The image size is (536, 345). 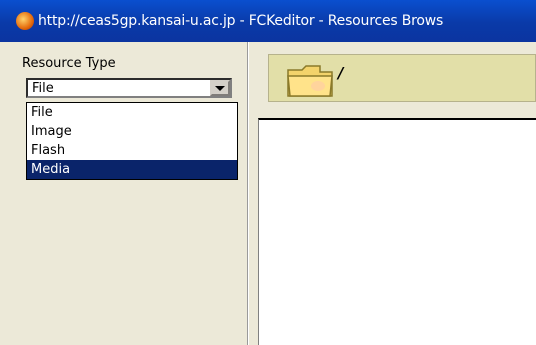 I want to click on chevron-down-icon, so click(x=220, y=88).